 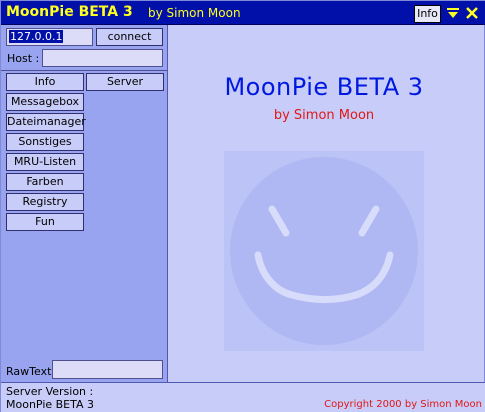 I want to click on copyright-text: Copyright 2000 by Simon Moon, so click(x=403, y=404).